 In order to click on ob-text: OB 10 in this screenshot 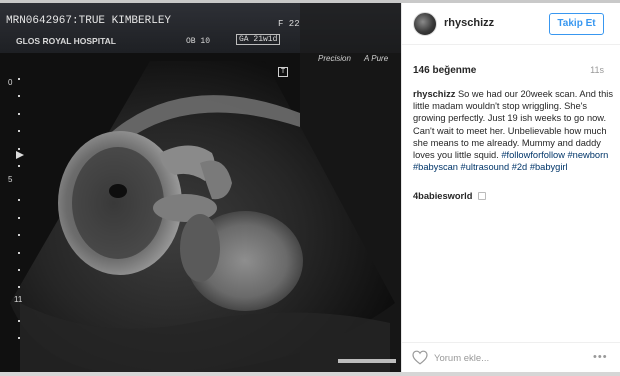, I will do `click(198, 41)`.